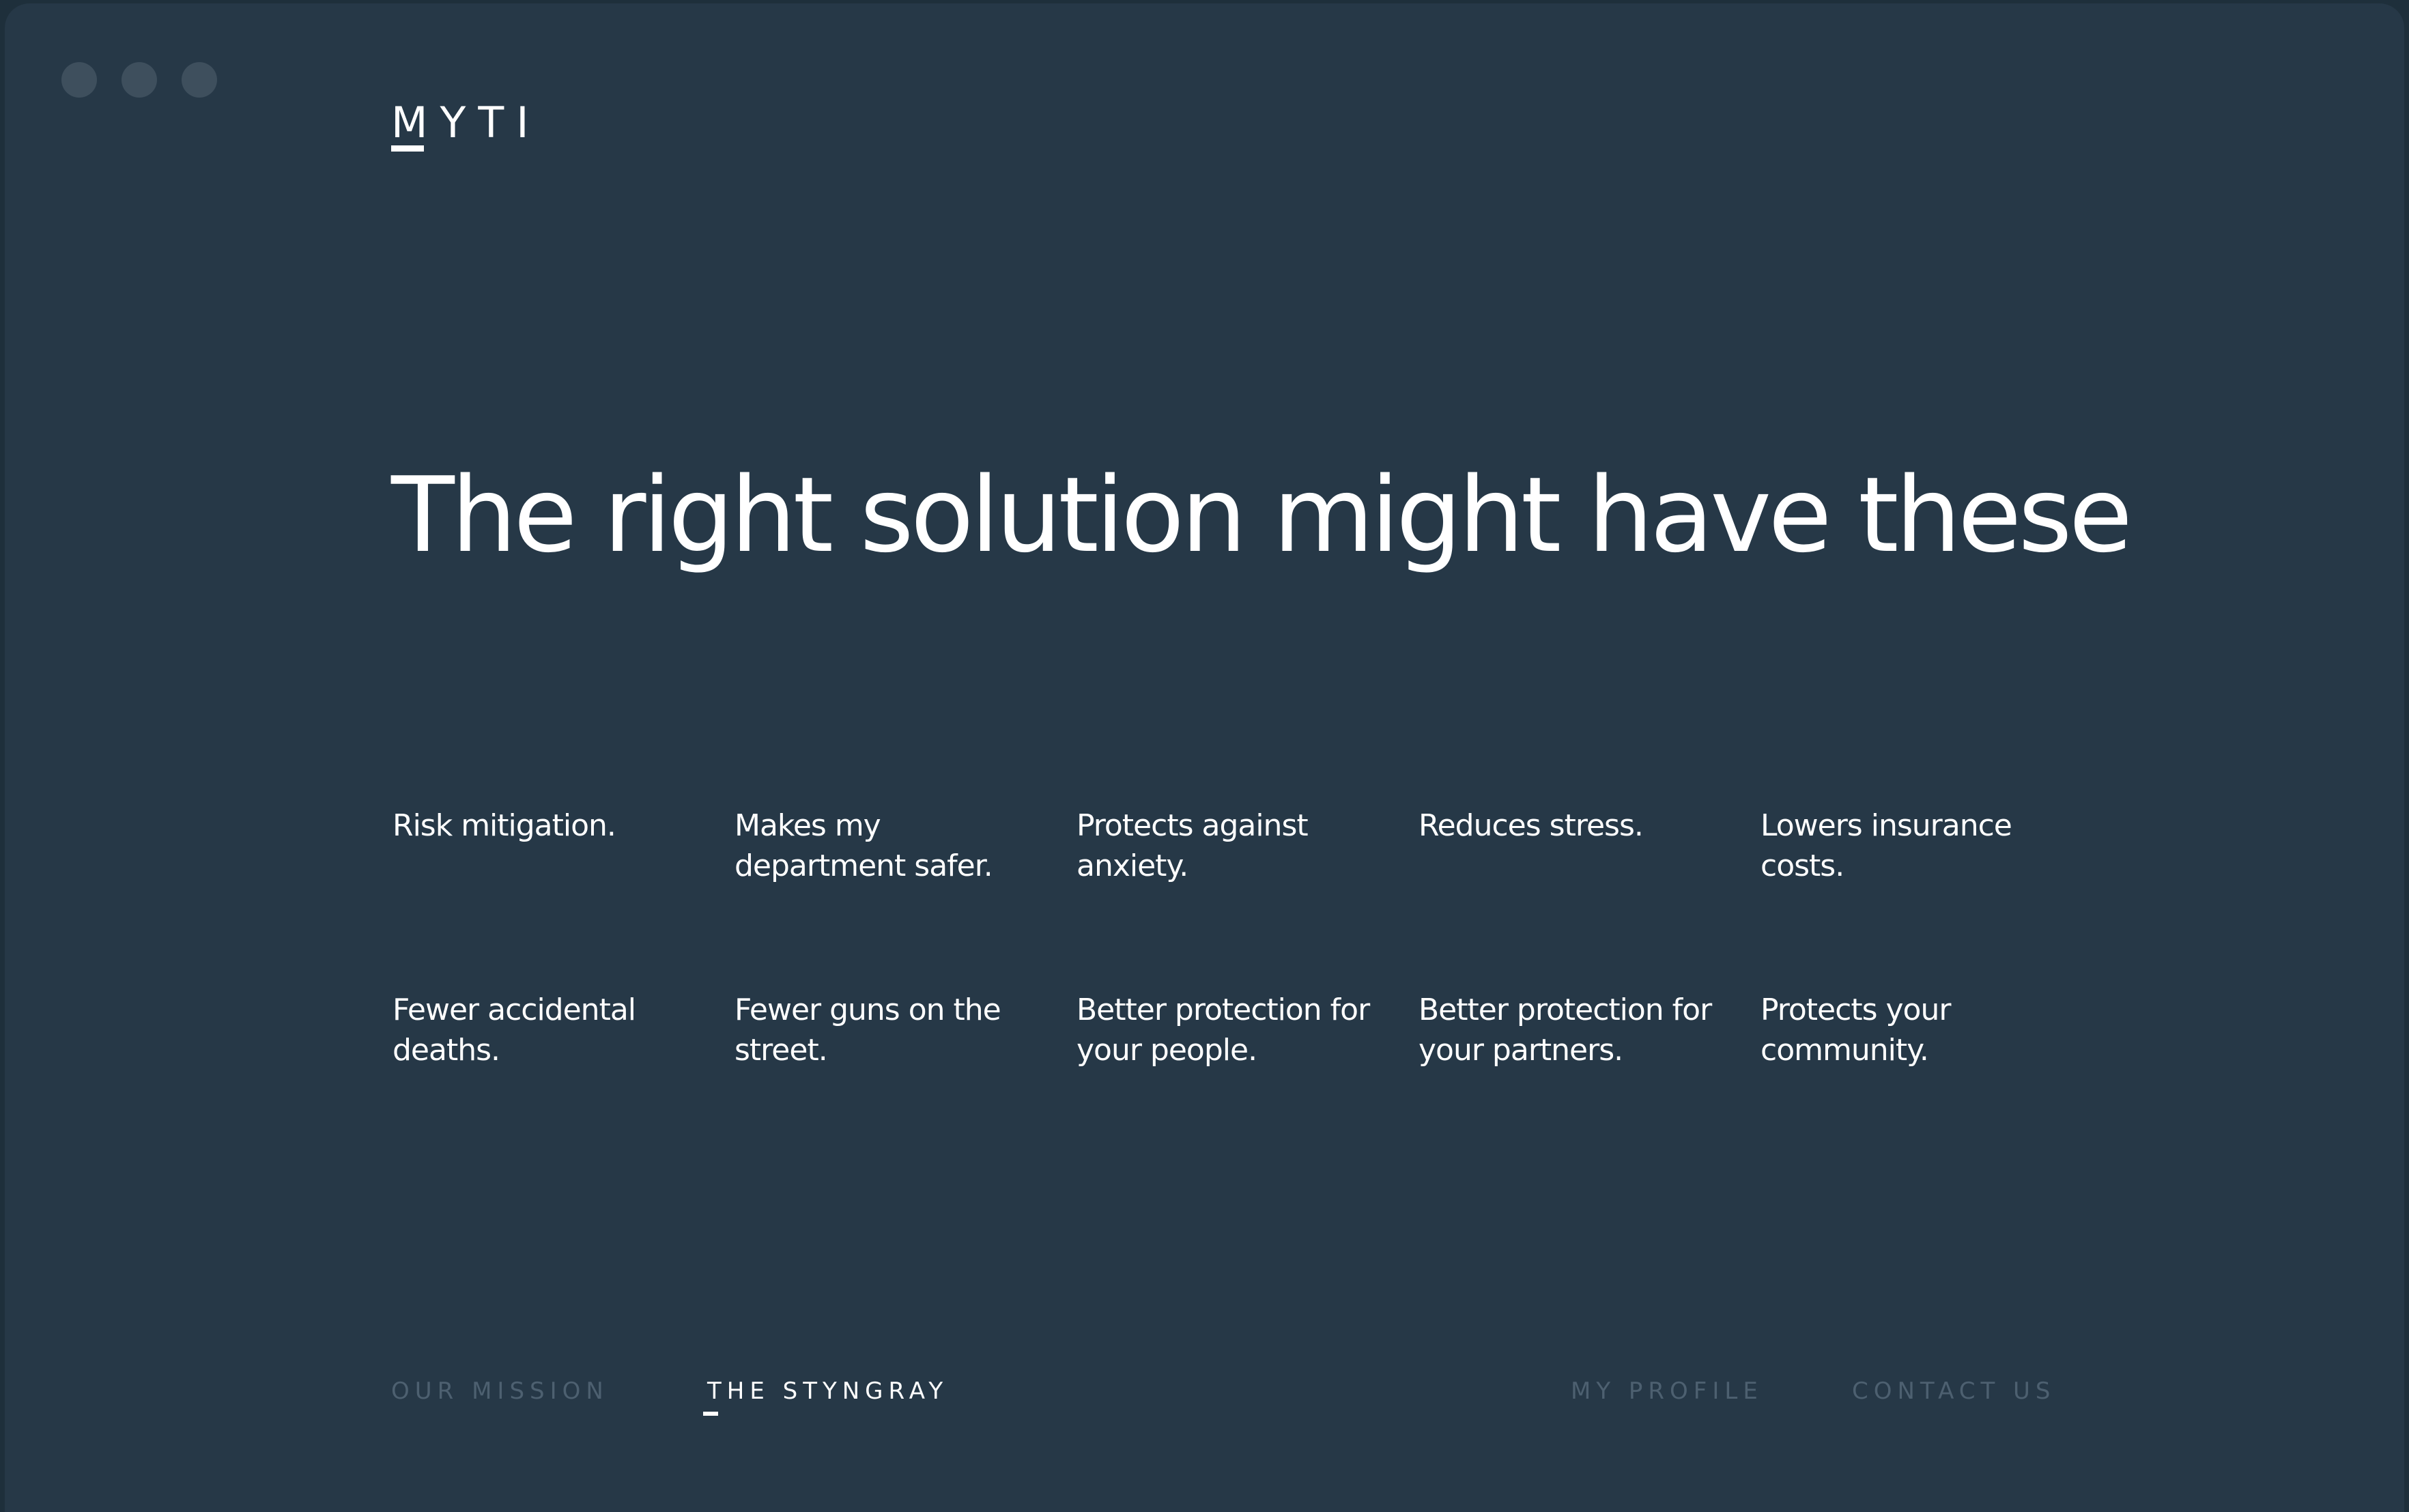 This screenshot has width=2409, height=1512. What do you see at coordinates (514, 1030) in the screenshot?
I see `benefit-fewer-accidental-deaths: Fewer accidental deaths.` at bounding box center [514, 1030].